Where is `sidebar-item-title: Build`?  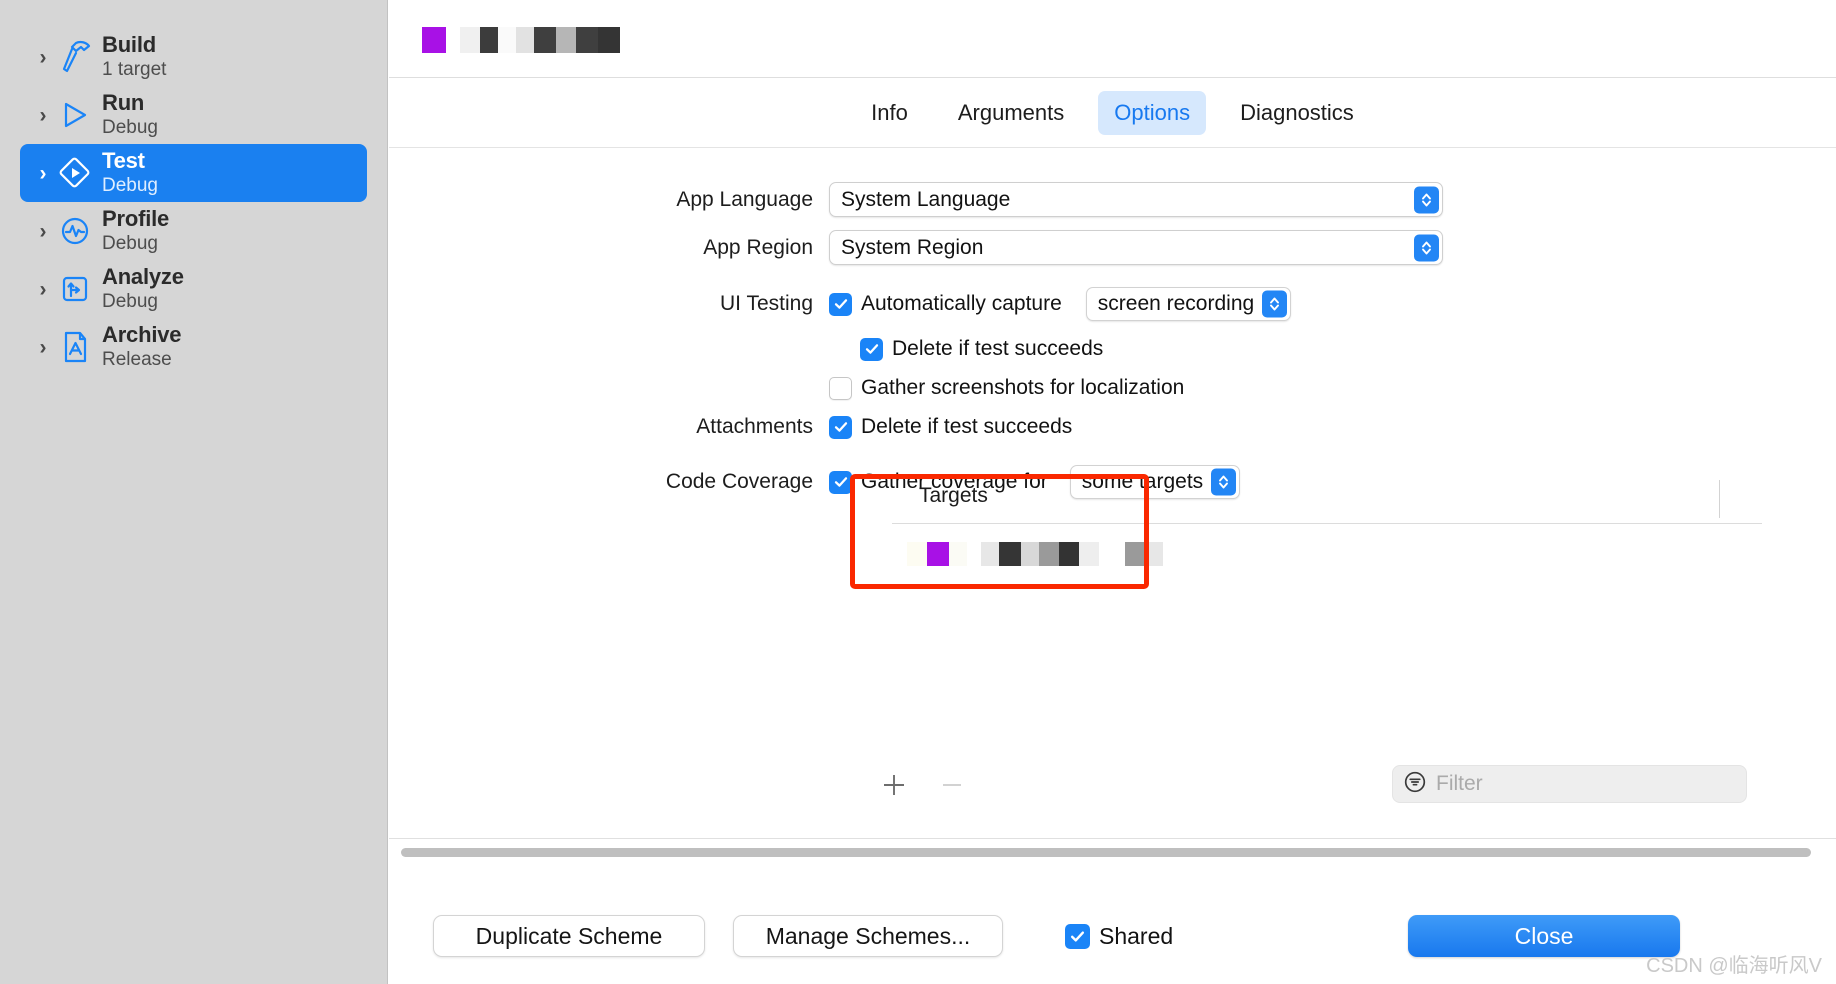 sidebar-item-title: Build is located at coordinates (129, 45).